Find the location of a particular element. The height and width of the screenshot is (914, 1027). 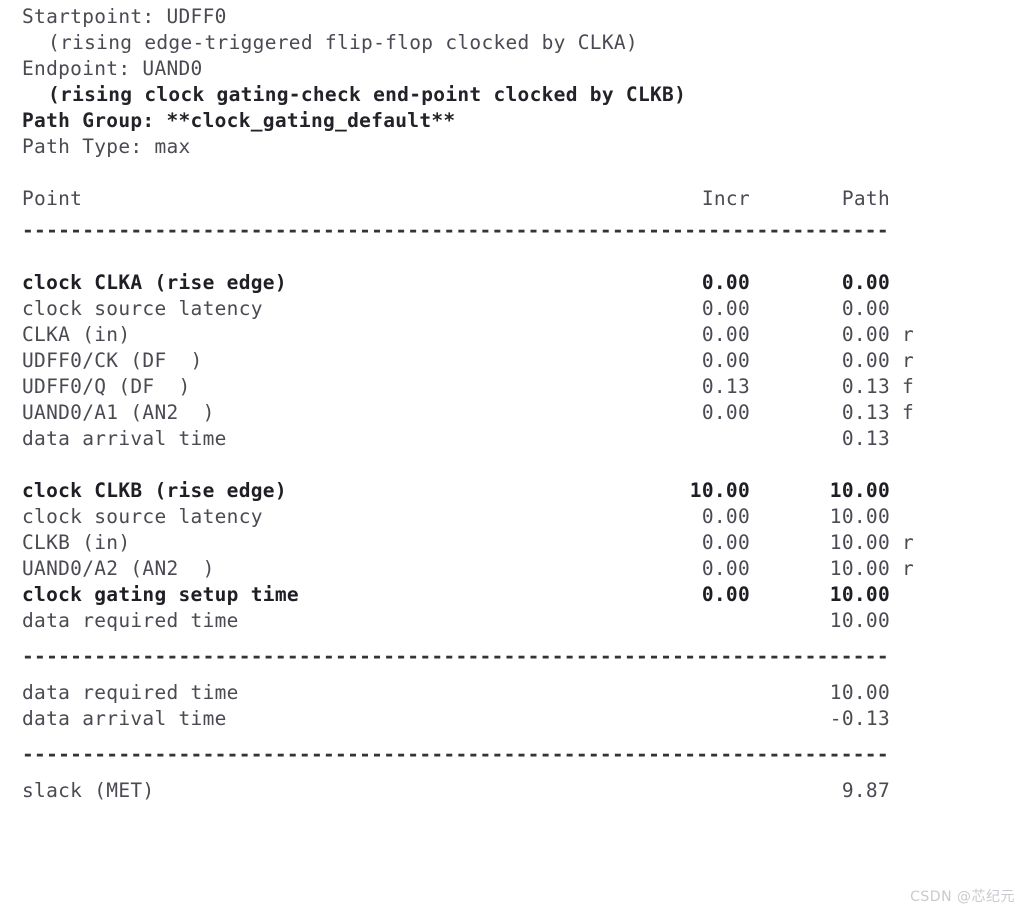

launch-path-row: UDFF0/CK (DF ) 0.00 0.00 r is located at coordinates (514, 361).